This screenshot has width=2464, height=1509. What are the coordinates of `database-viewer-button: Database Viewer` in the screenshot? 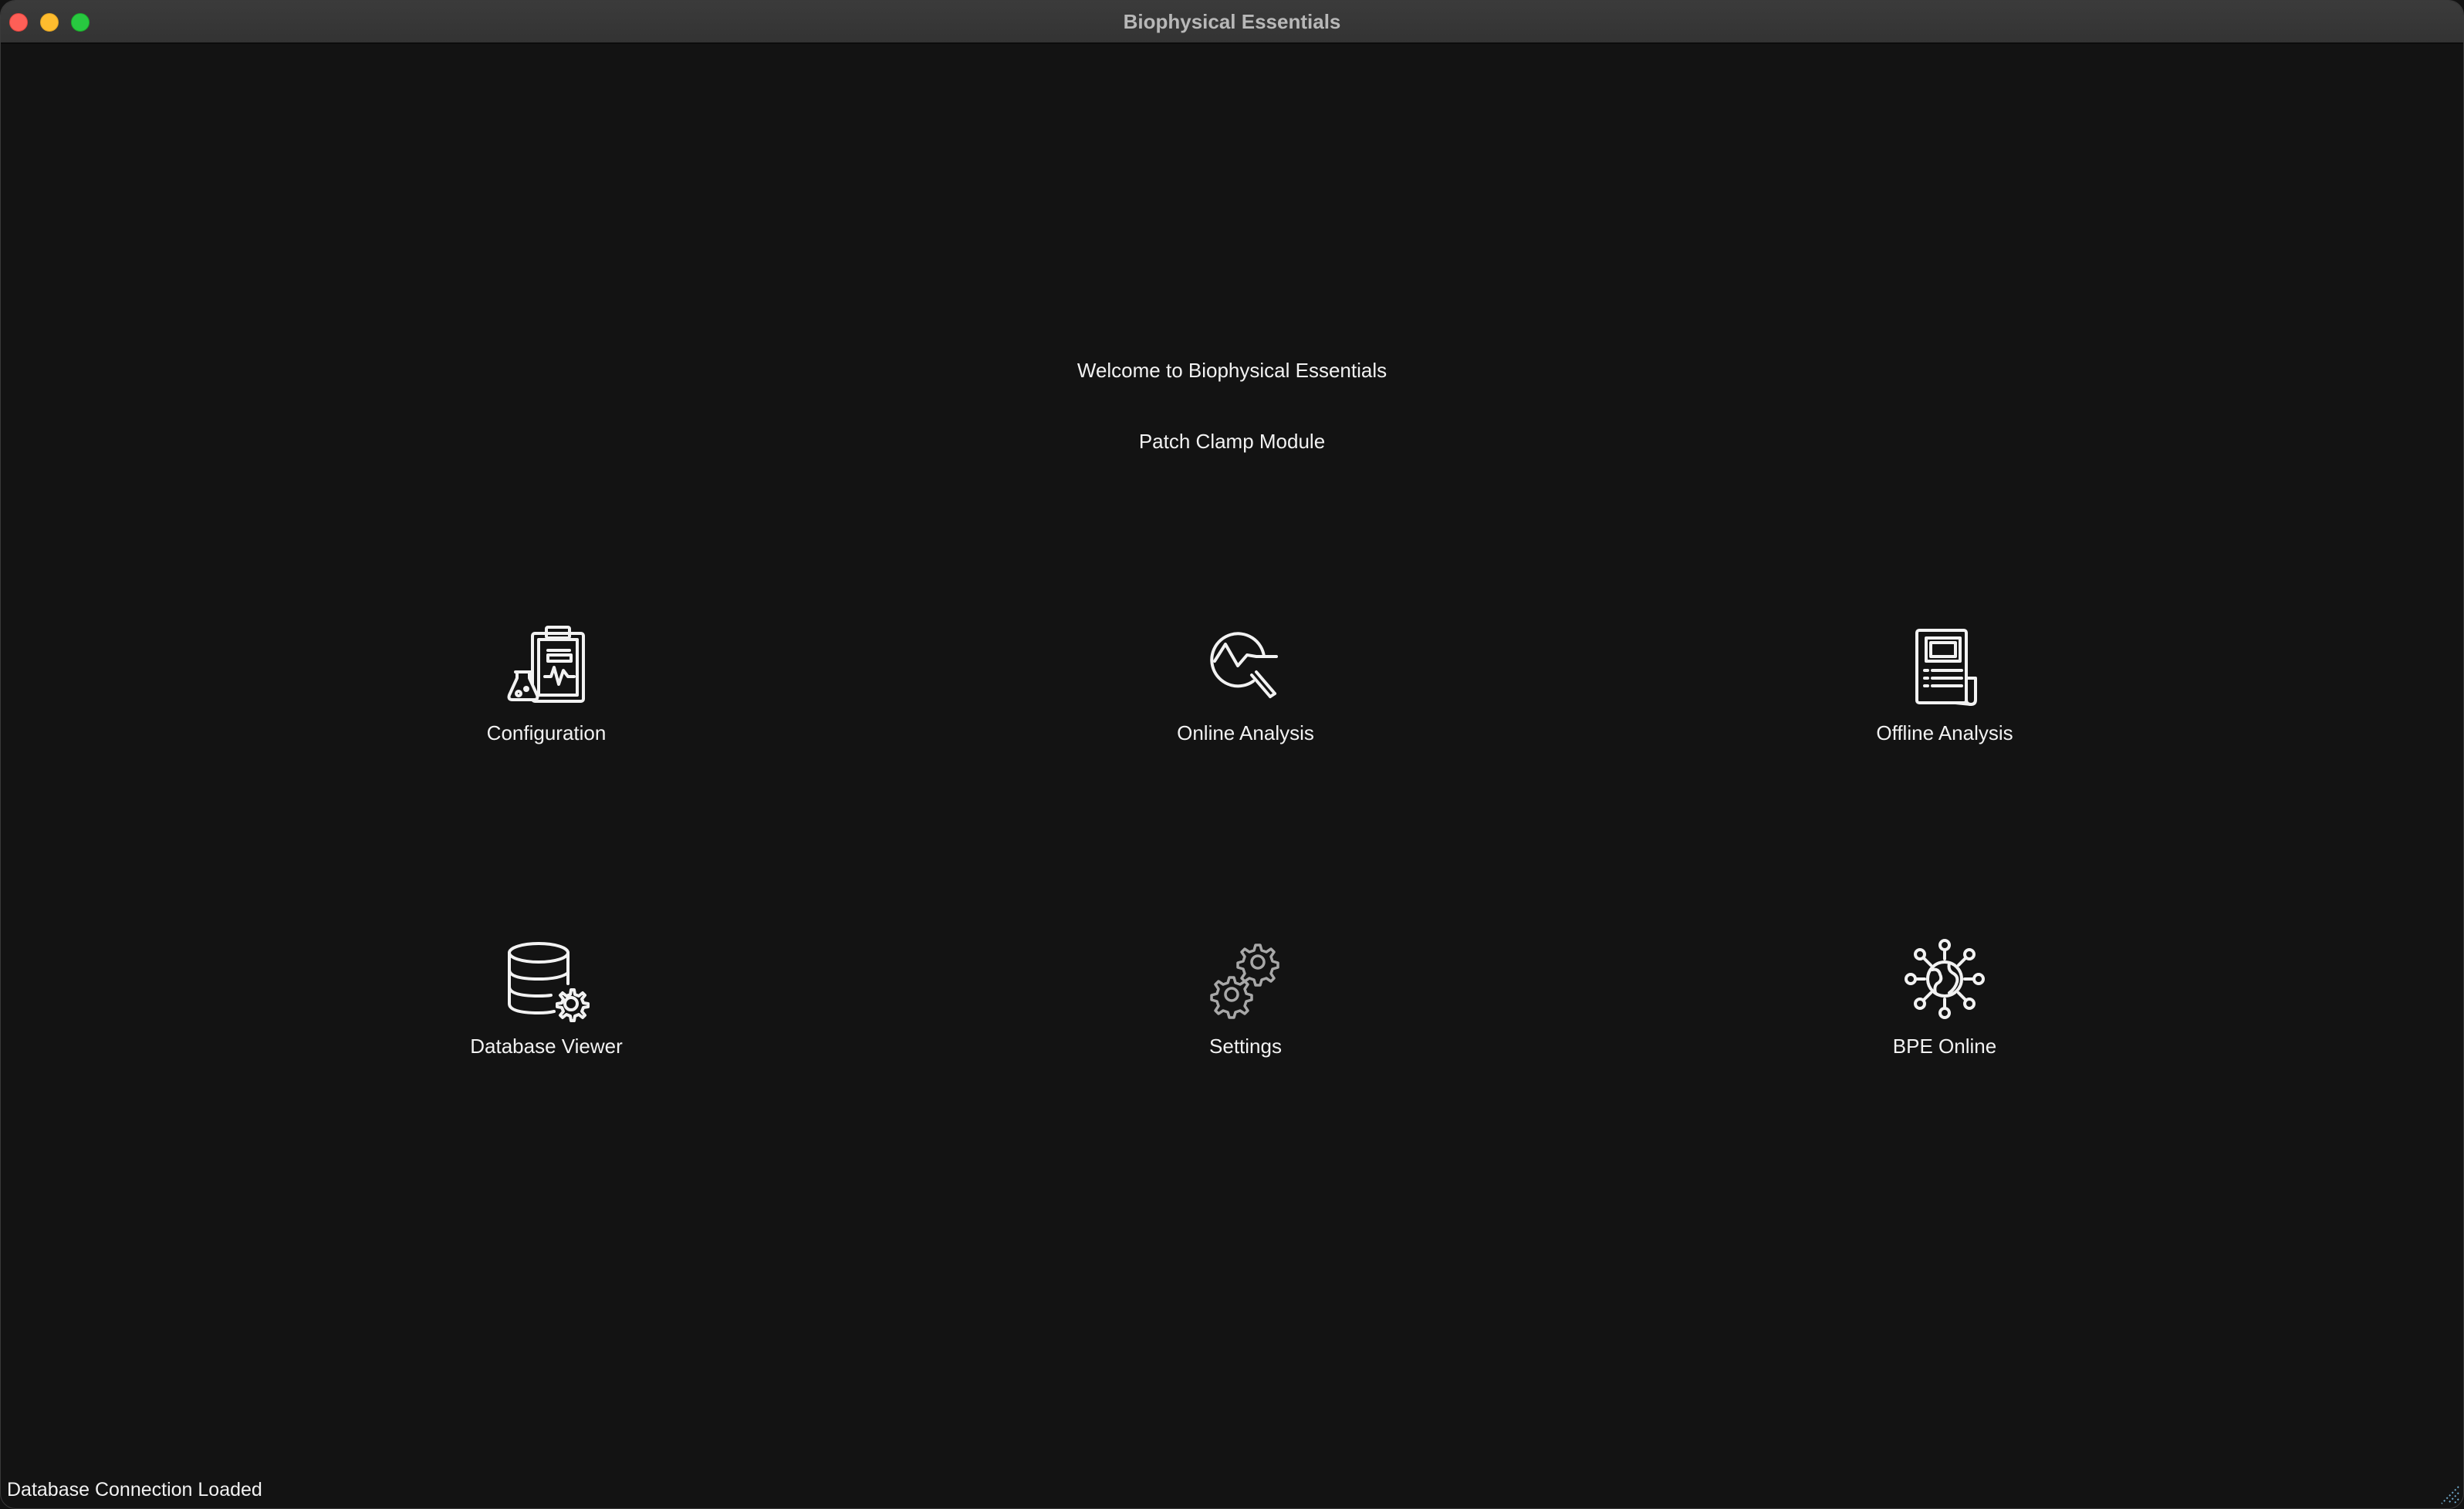 It's located at (546, 1009).